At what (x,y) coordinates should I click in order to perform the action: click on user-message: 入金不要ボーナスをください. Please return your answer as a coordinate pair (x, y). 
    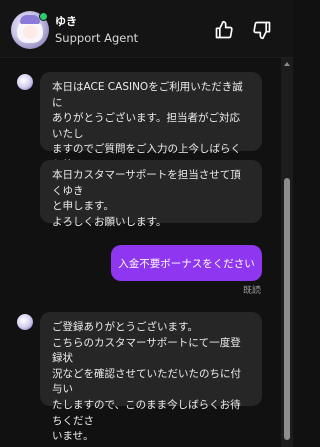
    Looking at the image, I should click on (186, 263).